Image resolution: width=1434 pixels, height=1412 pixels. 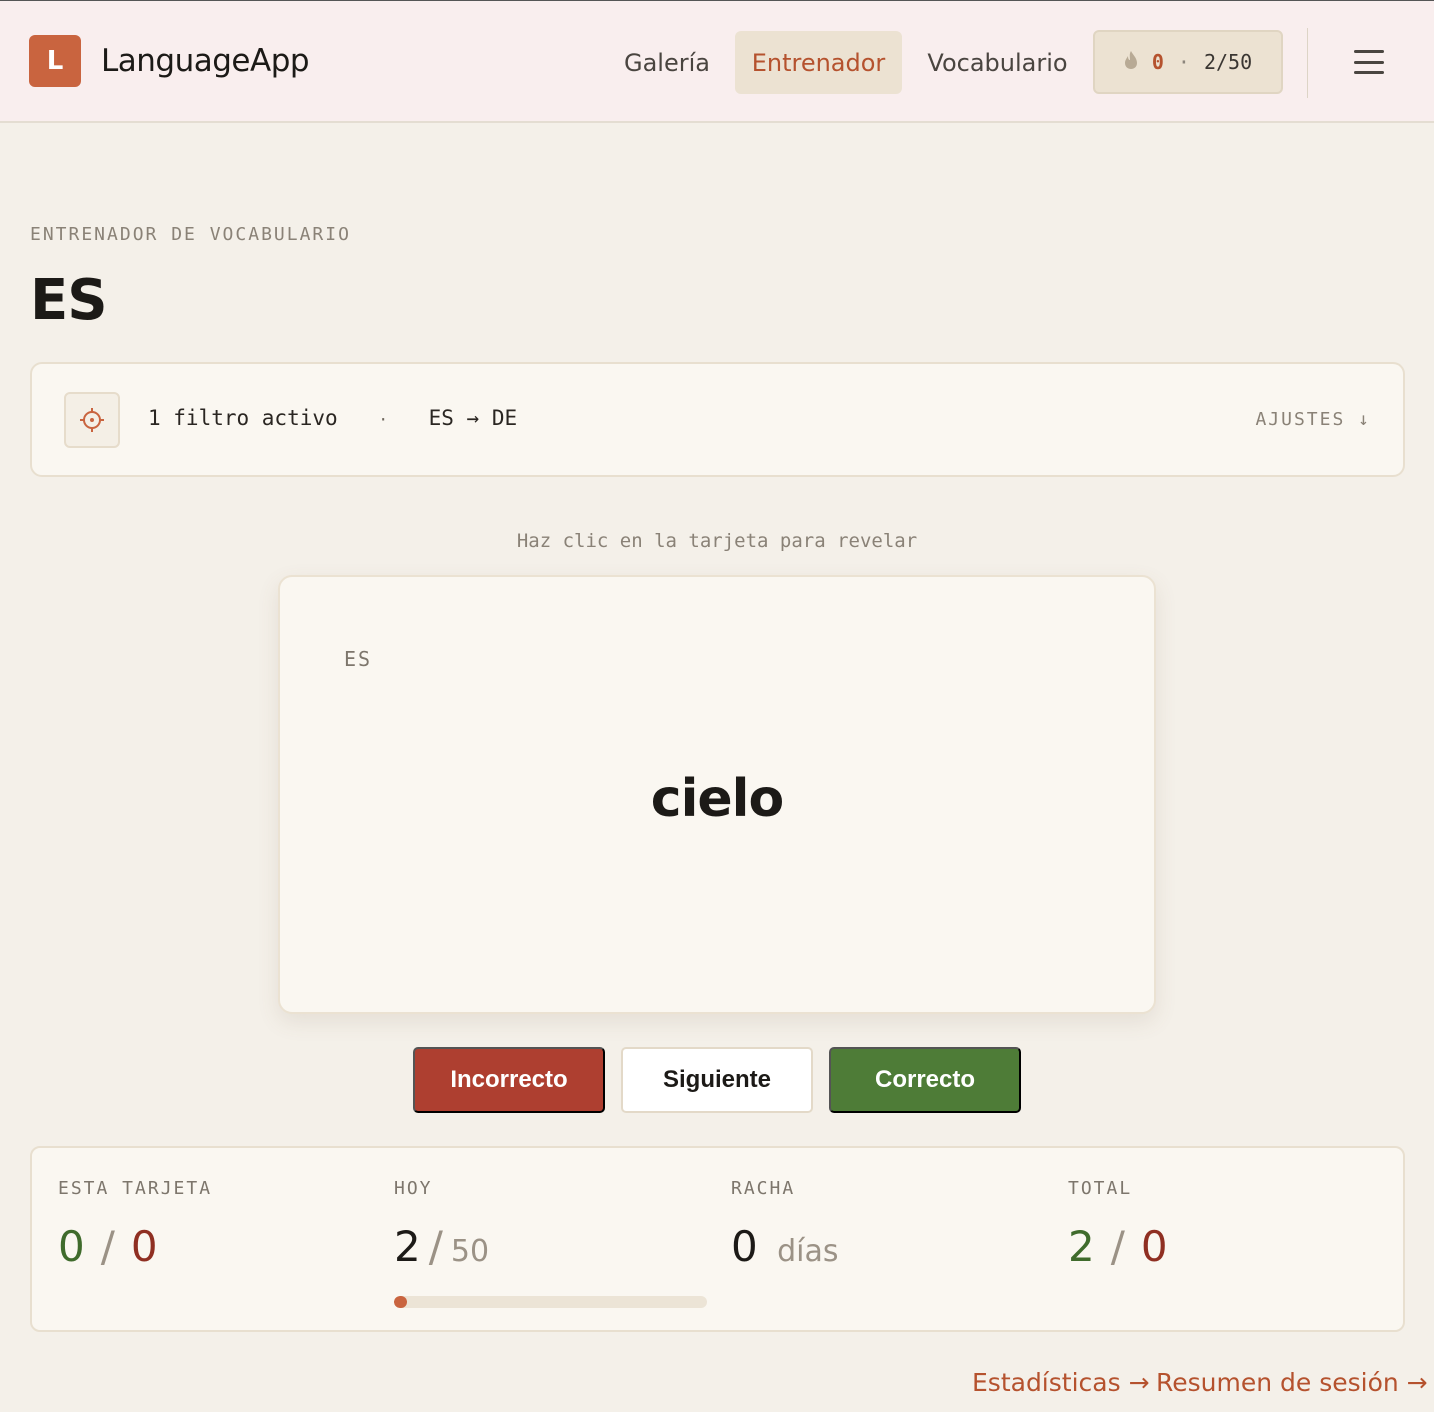 What do you see at coordinates (717, 1080) in the screenshot?
I see `next-button: Siguiente` at bounding box center [717, 1080].